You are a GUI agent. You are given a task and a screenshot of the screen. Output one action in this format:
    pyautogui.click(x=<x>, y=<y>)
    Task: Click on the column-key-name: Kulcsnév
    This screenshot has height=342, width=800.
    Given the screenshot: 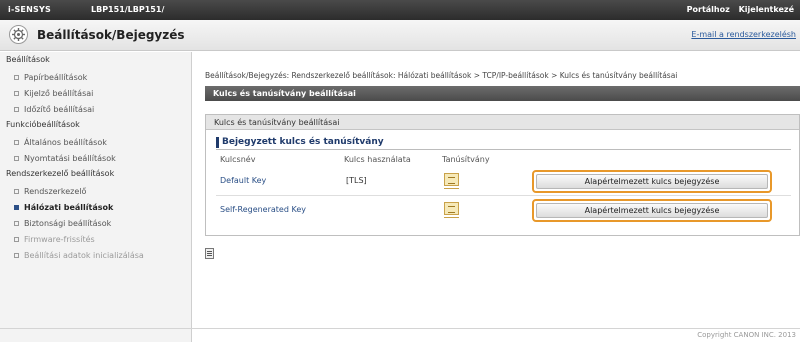 What is the action you would take?
    pyautogui.click(x=238, y=159)
    